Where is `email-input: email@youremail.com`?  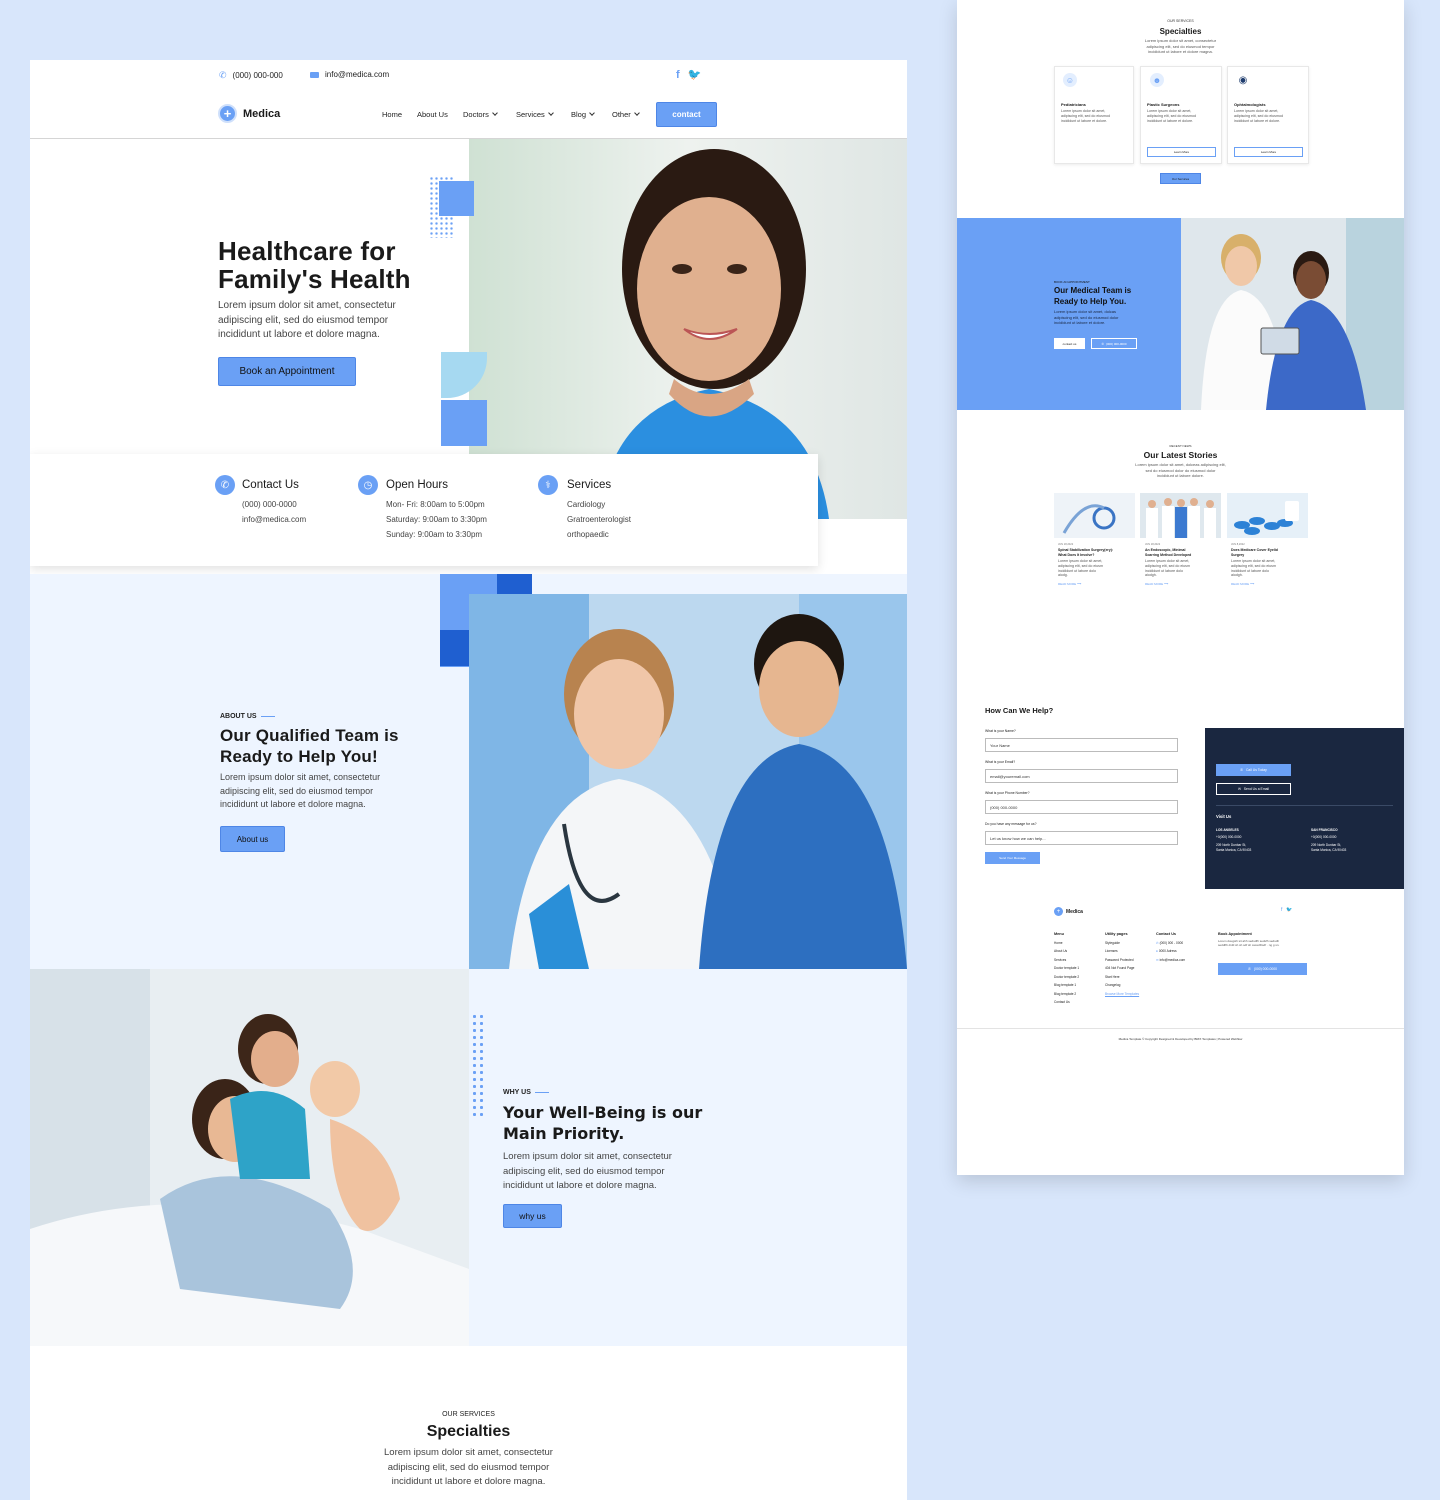 email-input: email@youremail.com is located at coordinates (1081, 776).